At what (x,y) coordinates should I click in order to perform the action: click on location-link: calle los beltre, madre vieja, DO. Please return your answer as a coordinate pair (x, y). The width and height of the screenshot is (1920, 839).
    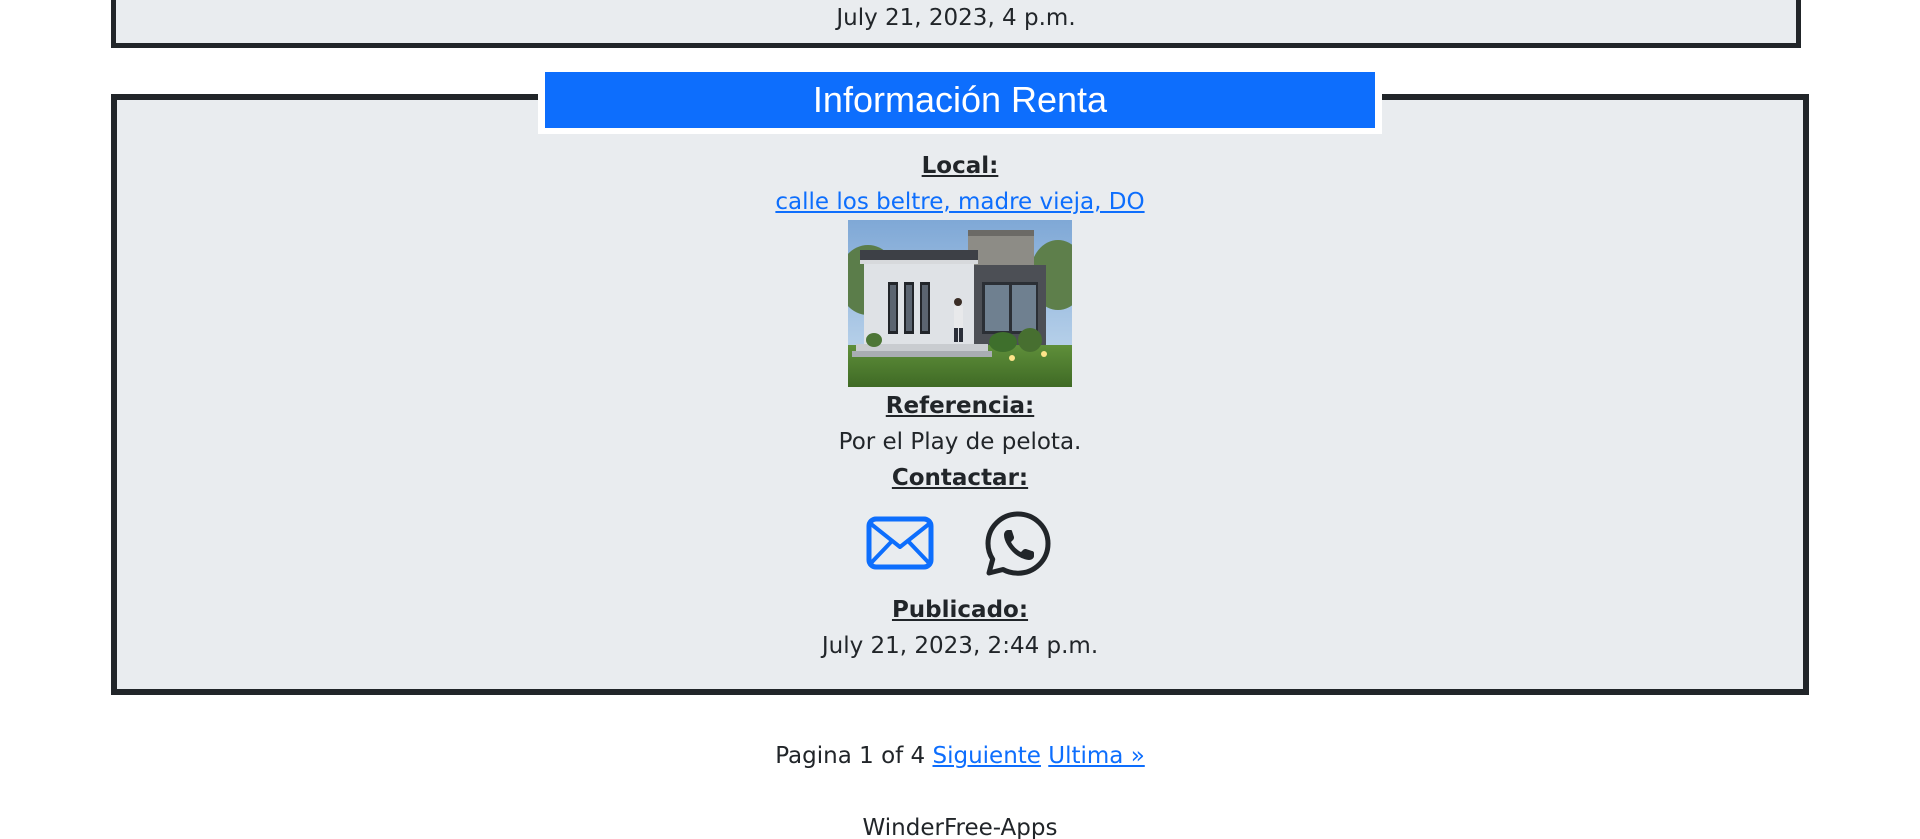
    Looking at the image, I should click on (959, 202).